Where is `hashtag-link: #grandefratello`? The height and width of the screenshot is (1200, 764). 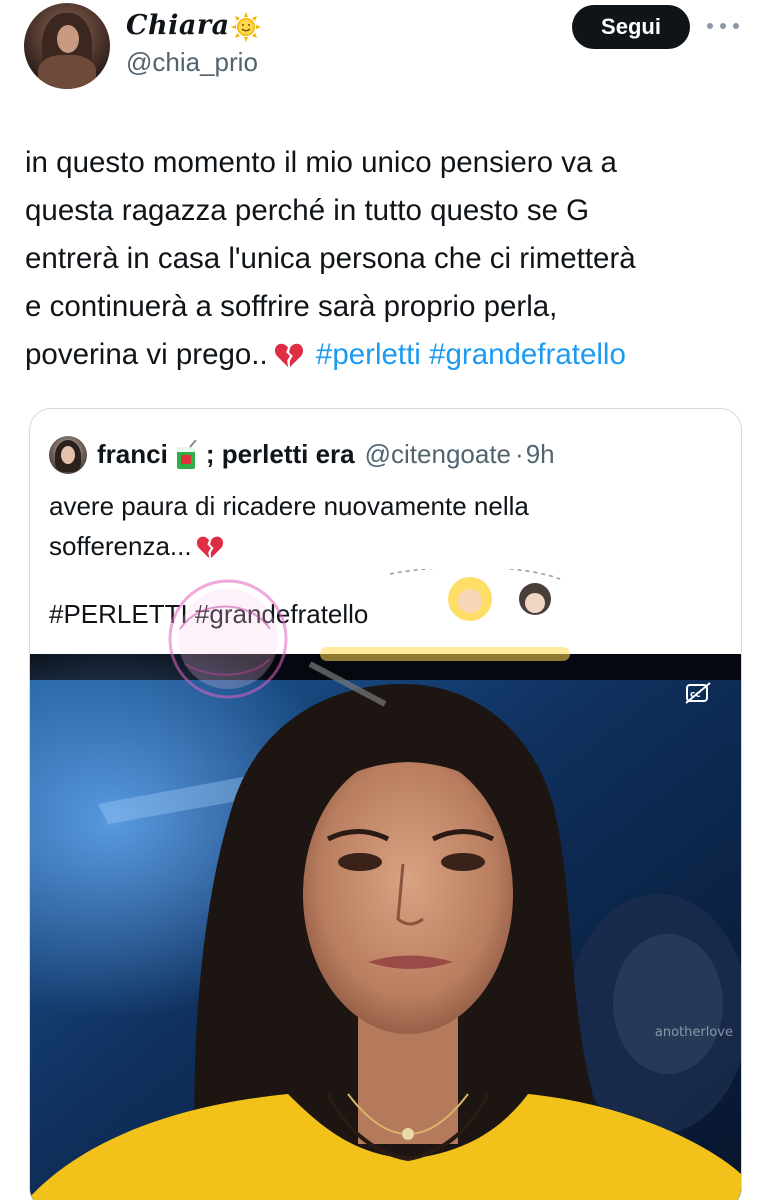 hashtag-link: #grandefratello is located at coordinates (527, 354).